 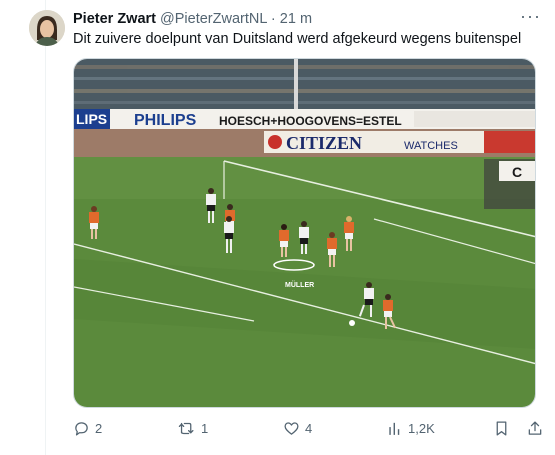 I want to click on svg-text: C, so click(x=517, y=172).